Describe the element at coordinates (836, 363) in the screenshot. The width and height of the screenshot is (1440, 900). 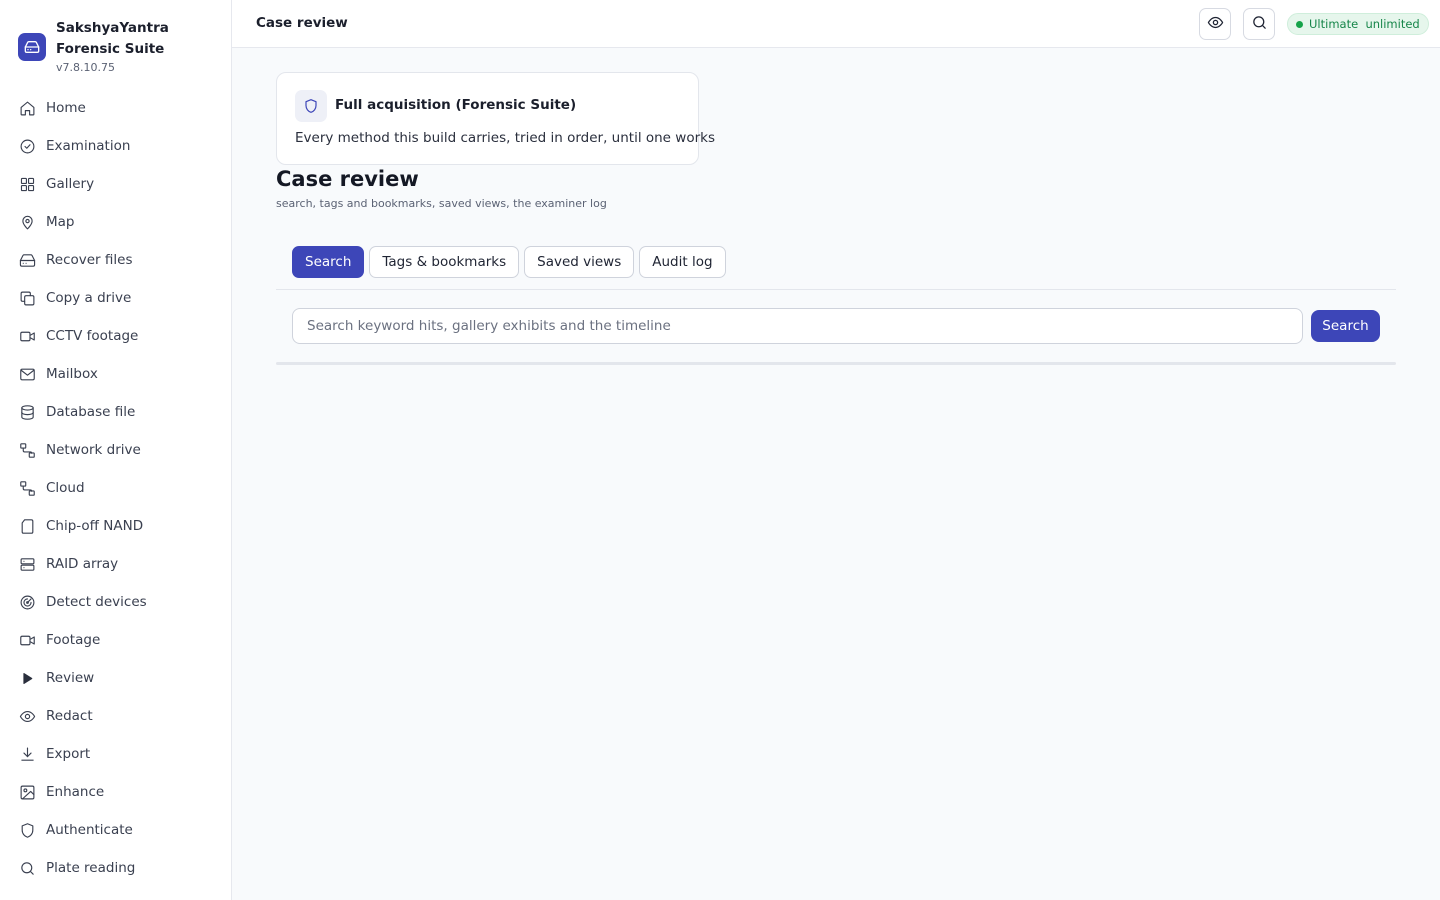
I see `results-divider` at that location.